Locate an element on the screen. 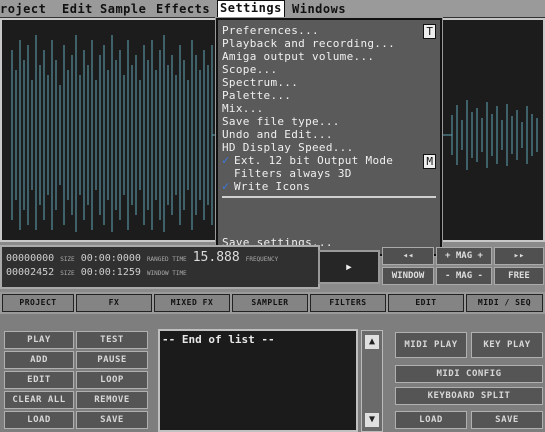 The width and height of the screenshot is (545, 432). range-time-value: 00:00:0000 is located at coordinates (110, 258).